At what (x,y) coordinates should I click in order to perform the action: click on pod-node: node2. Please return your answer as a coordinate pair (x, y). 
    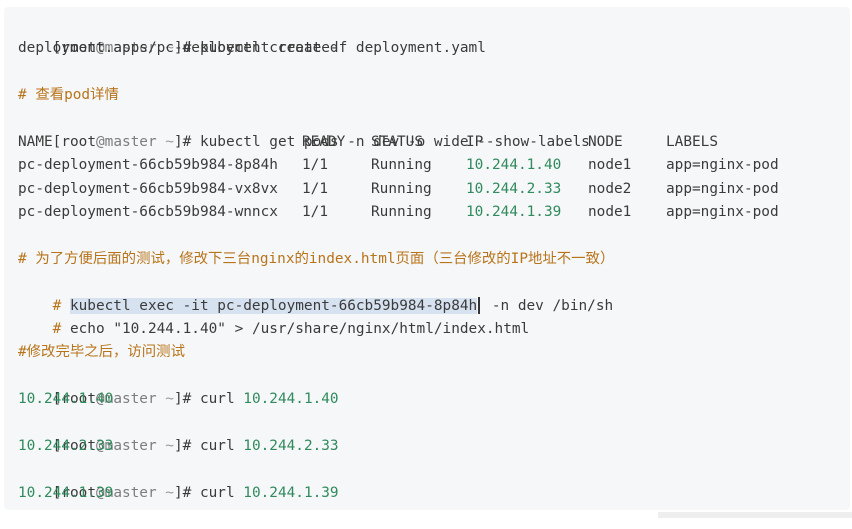
    Looking at the image, I should click on (610, 188).